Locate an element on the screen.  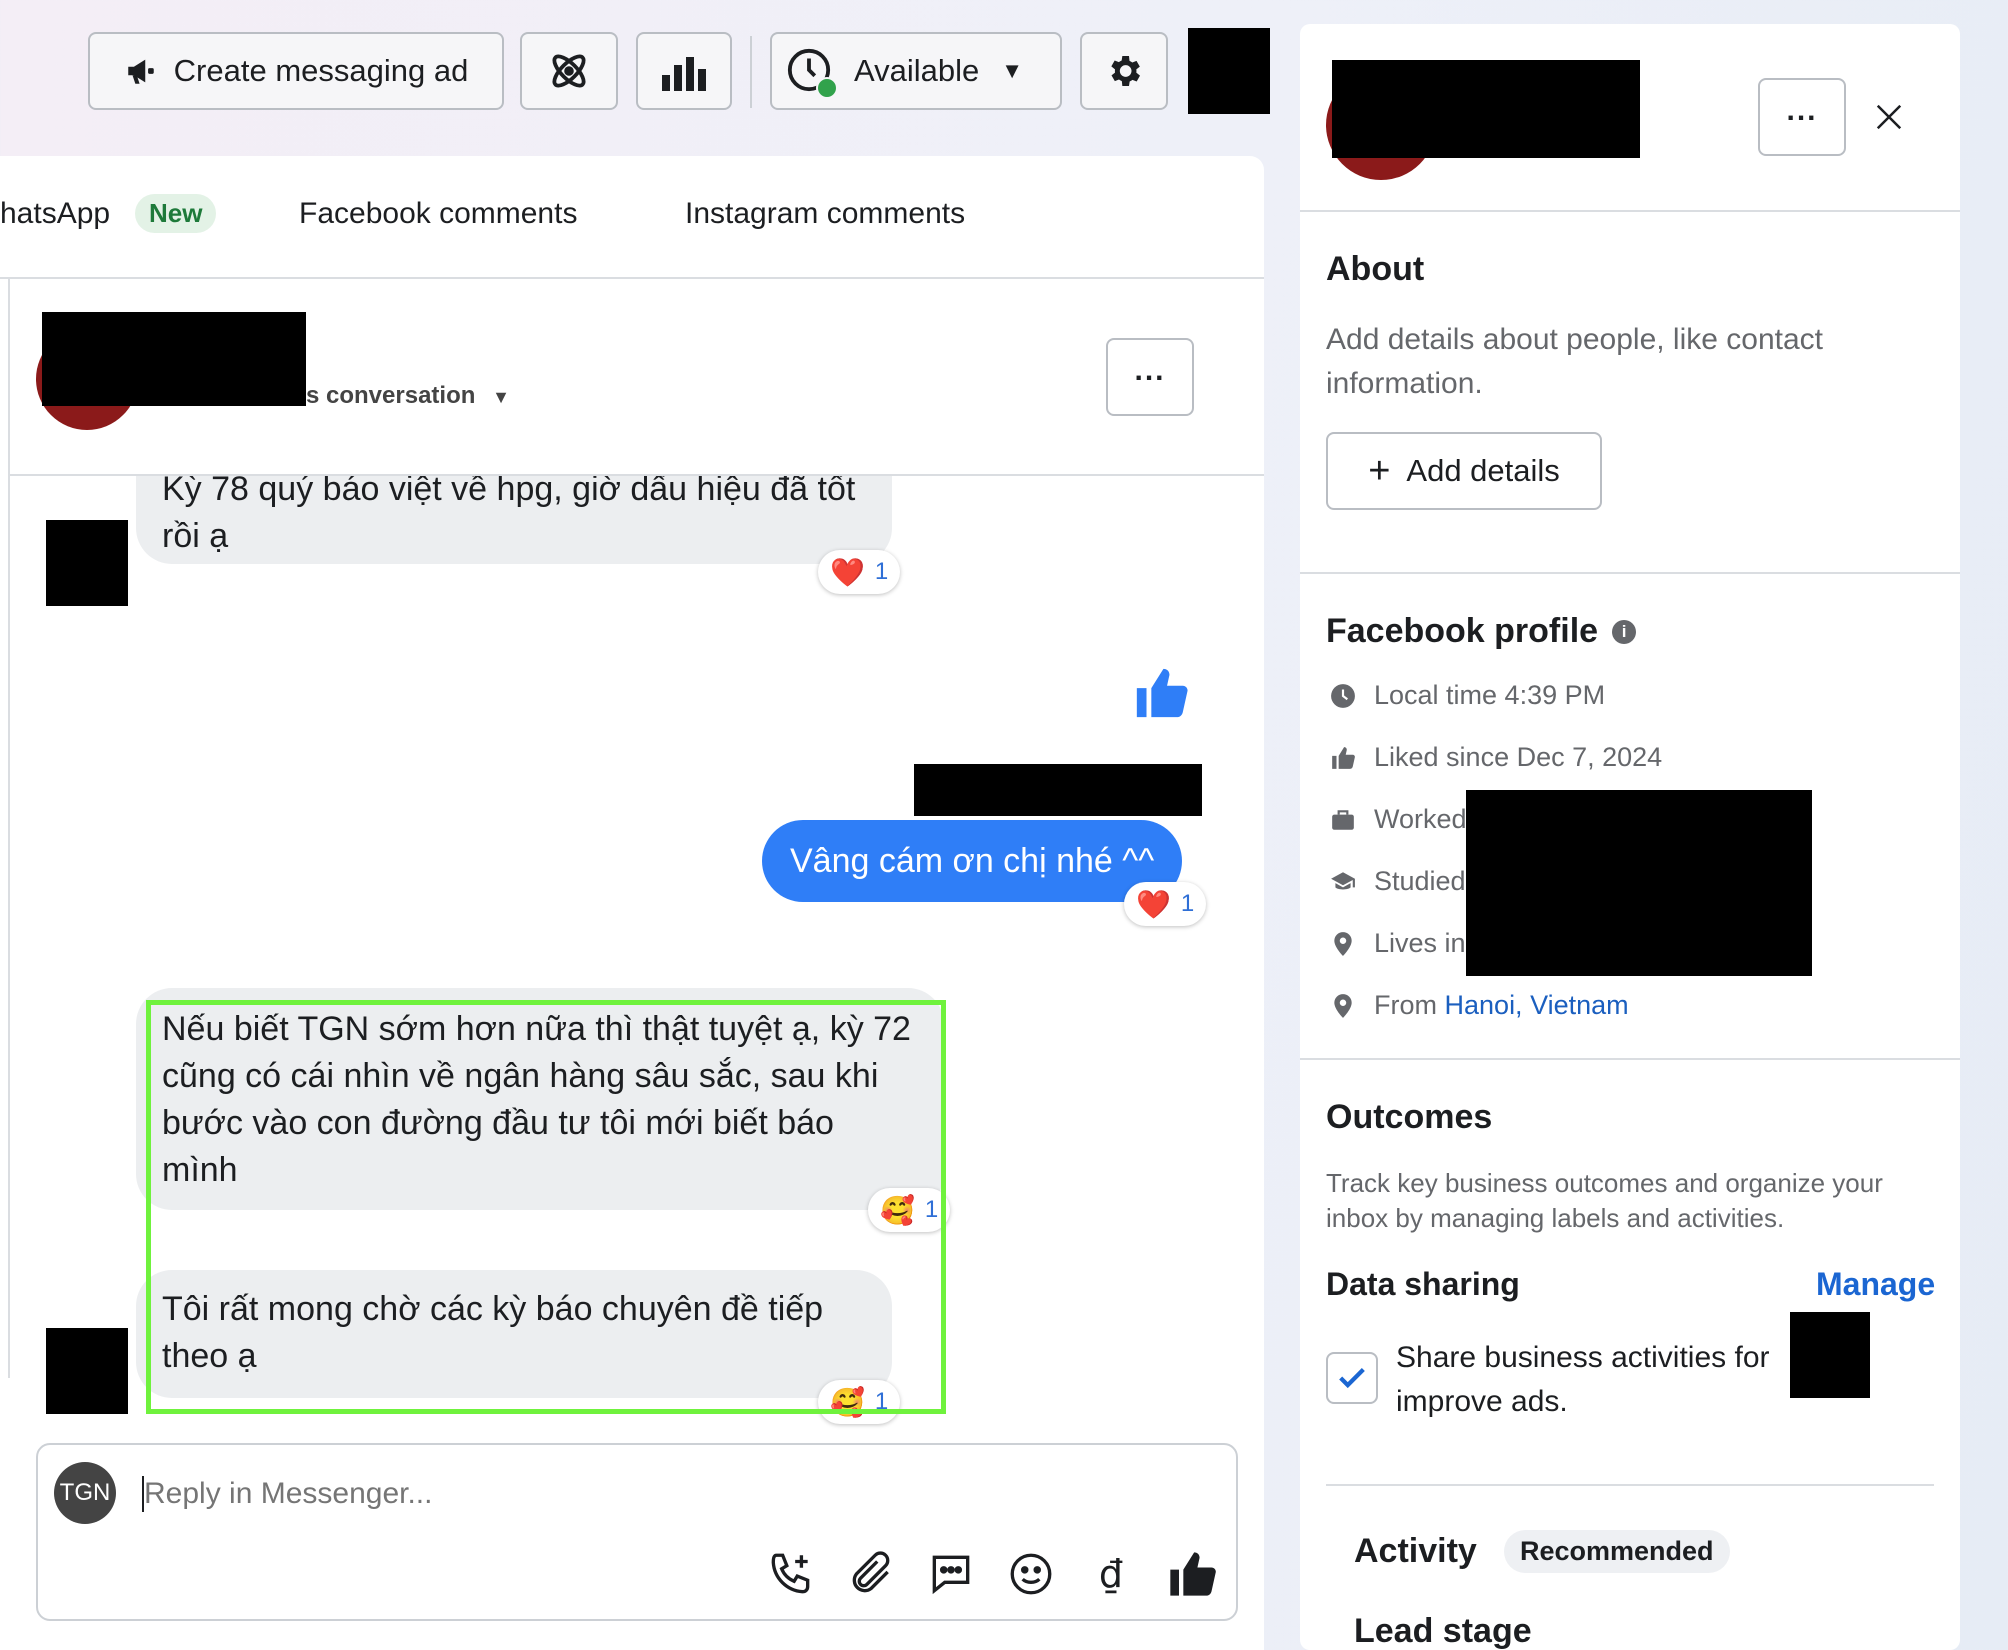
clock-status-icon is located at coordinates (812, 73).